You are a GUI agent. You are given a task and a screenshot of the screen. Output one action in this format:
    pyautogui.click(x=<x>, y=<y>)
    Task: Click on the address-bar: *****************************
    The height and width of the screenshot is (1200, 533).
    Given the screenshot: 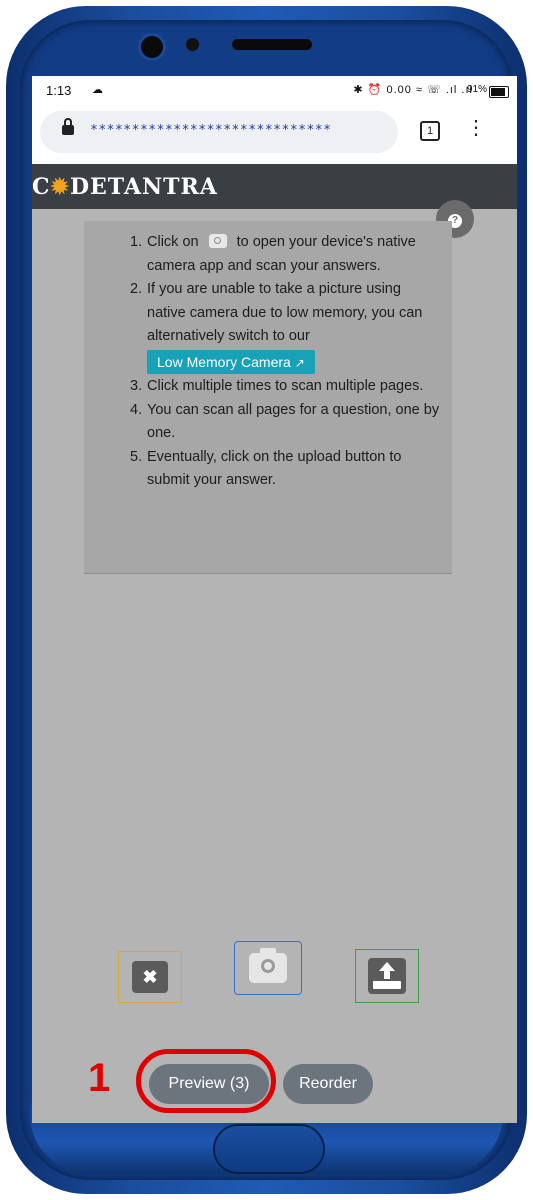 What is the action you would take?
    pyautogui.click(x=219, y=132)
    